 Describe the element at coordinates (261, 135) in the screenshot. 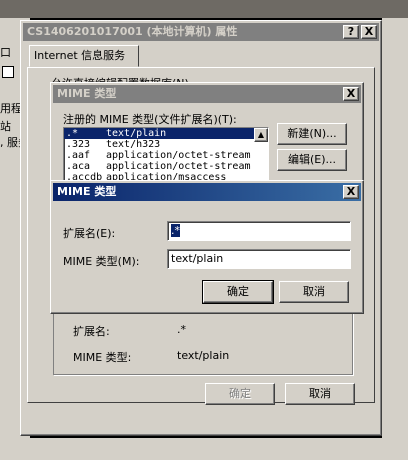

I see `list-scrollbar-up: ▲` at that location.